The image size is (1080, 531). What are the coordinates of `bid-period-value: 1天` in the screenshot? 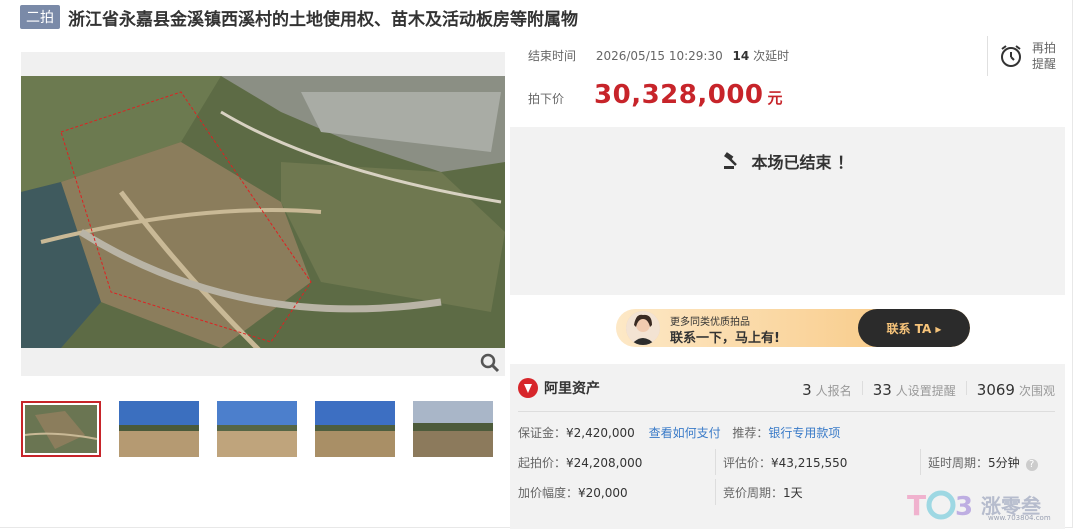 It's located at (793, 493).